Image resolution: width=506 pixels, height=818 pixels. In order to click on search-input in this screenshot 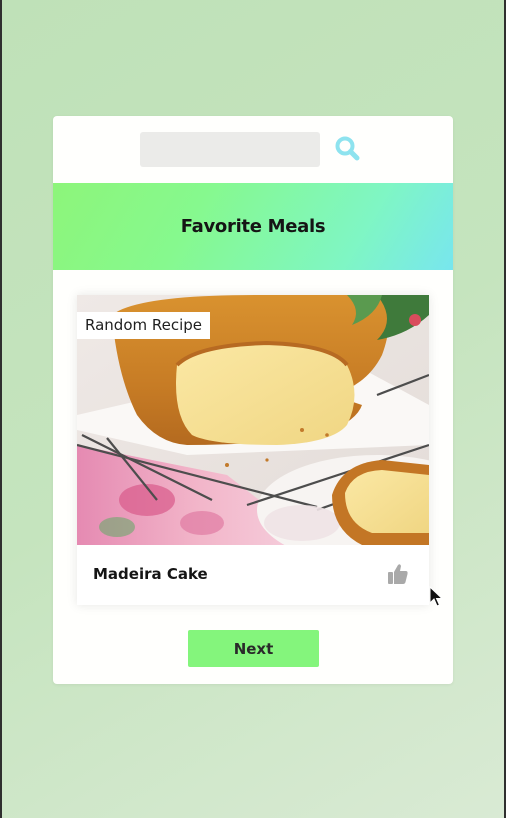, I will do `click(230, 149)`.